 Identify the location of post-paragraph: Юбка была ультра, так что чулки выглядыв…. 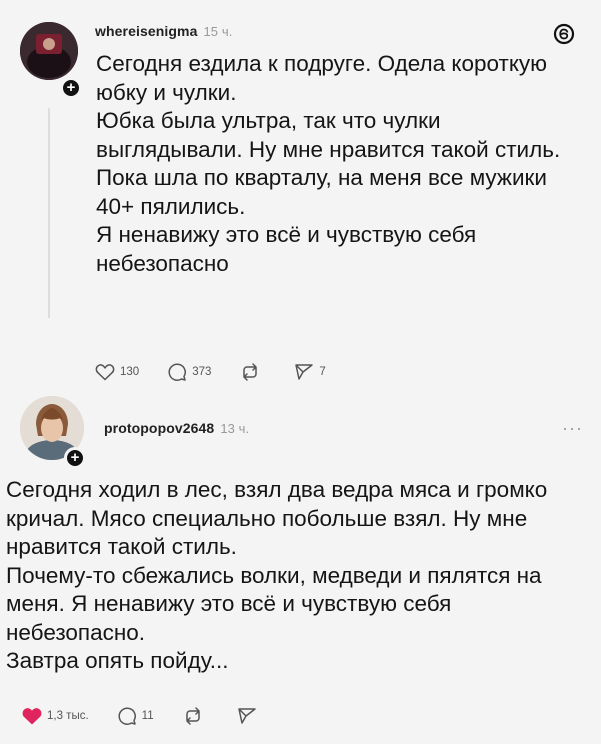
(328, 135).